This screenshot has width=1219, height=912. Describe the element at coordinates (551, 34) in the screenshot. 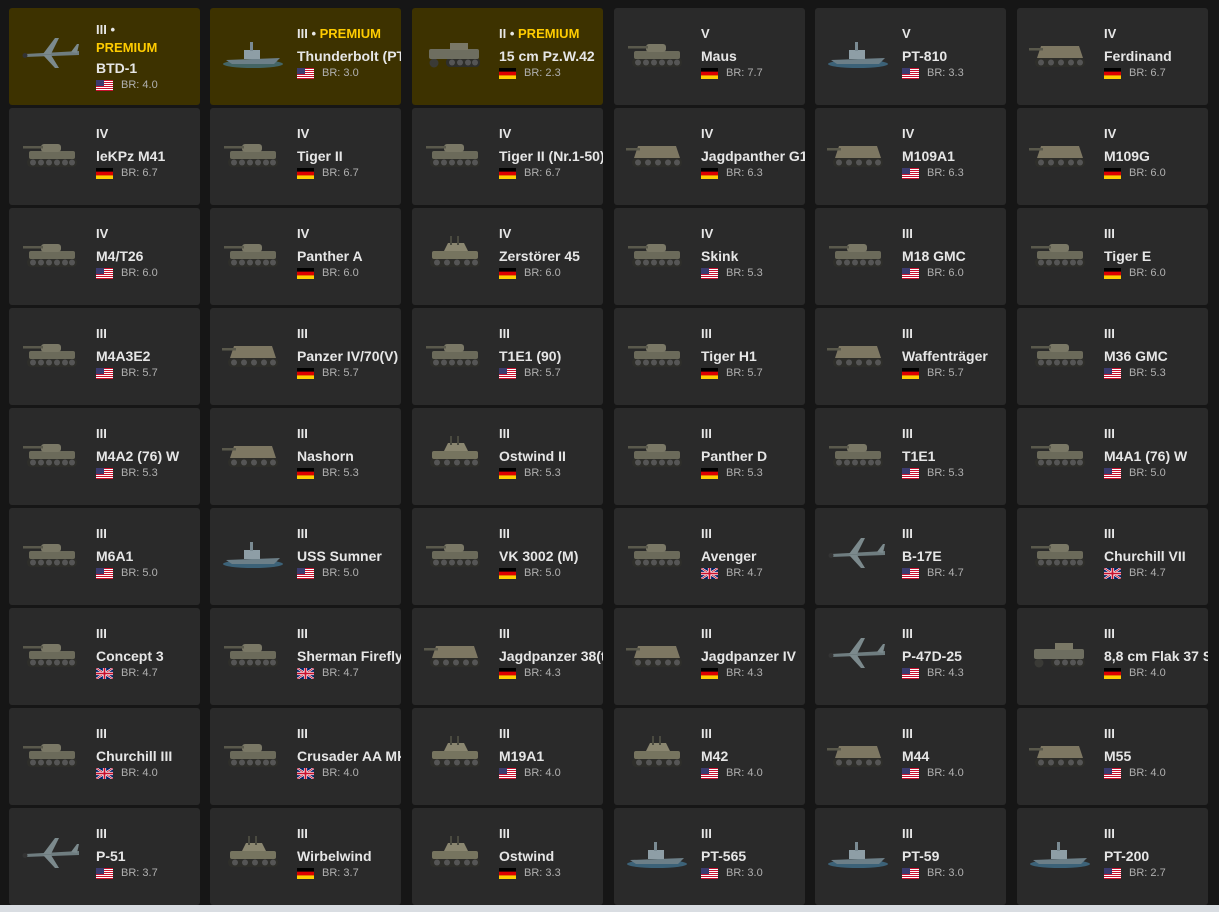

I see `vehicle-tier: II • PREMIUM` at that location.